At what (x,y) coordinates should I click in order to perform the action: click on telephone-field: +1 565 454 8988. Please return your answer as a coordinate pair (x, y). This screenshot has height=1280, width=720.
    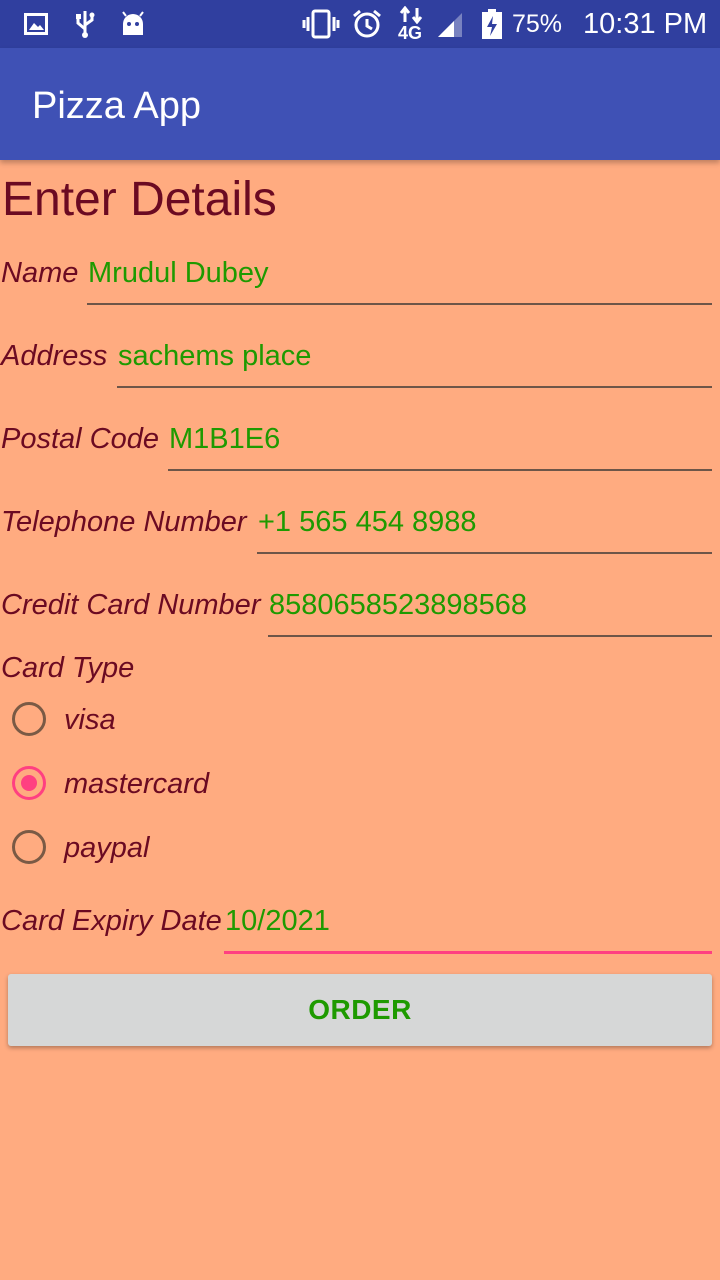
    Looking at the image, I should click on (484, 523).